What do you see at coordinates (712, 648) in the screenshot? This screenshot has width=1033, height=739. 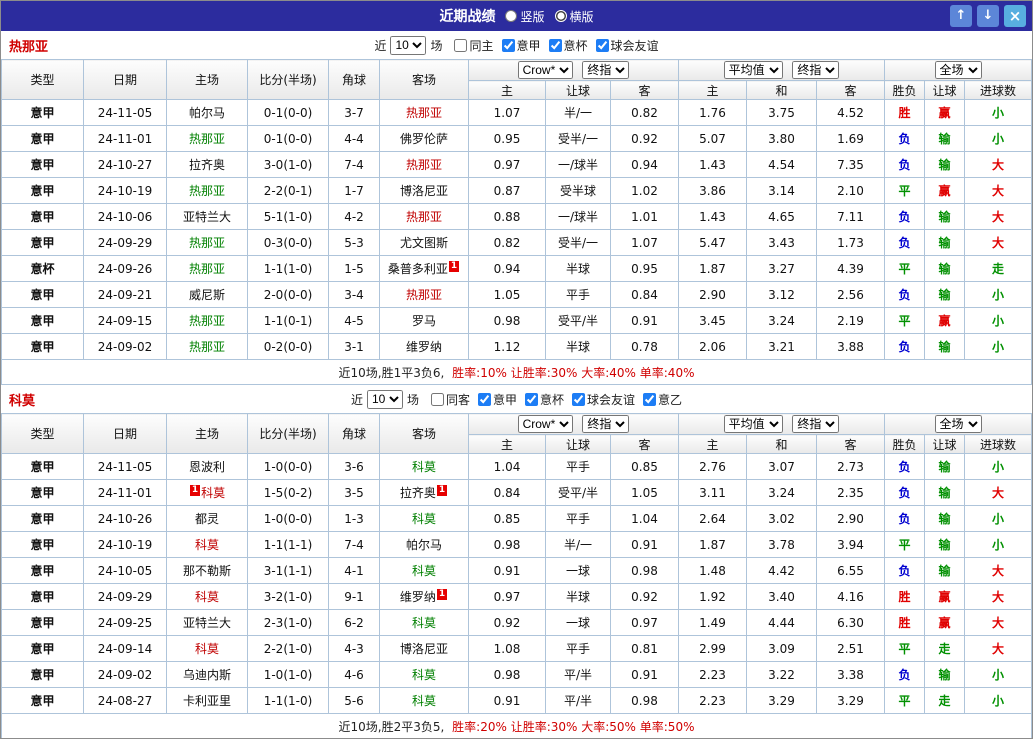 I see `avg-home-cell: 2.99` at bounding box center [712, 648].